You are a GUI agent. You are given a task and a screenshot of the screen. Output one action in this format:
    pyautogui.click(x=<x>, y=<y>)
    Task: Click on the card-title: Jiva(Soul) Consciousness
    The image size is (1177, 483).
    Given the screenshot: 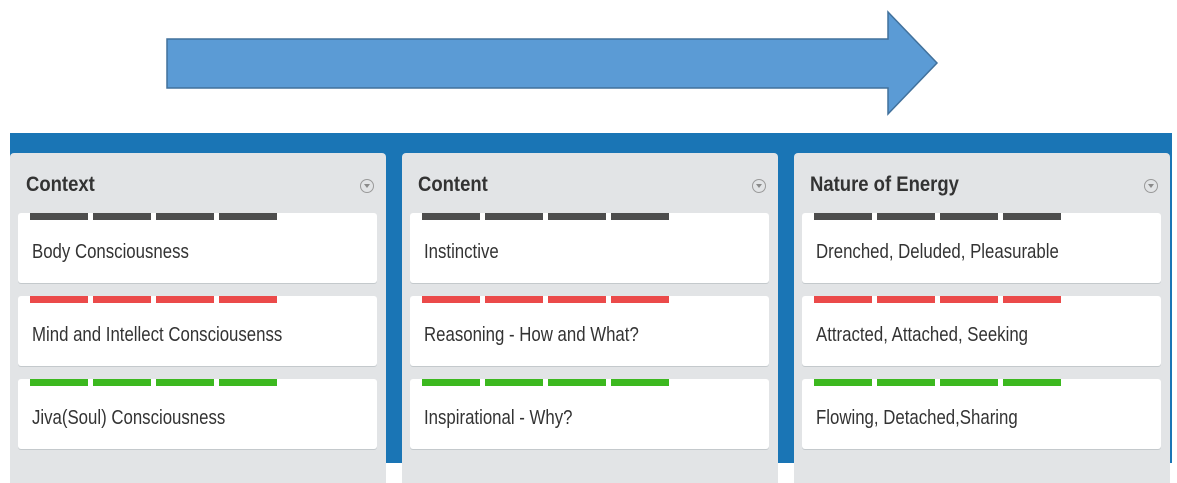 What is the action you would take?
    pyautogui.click(x=129, y=418)
    